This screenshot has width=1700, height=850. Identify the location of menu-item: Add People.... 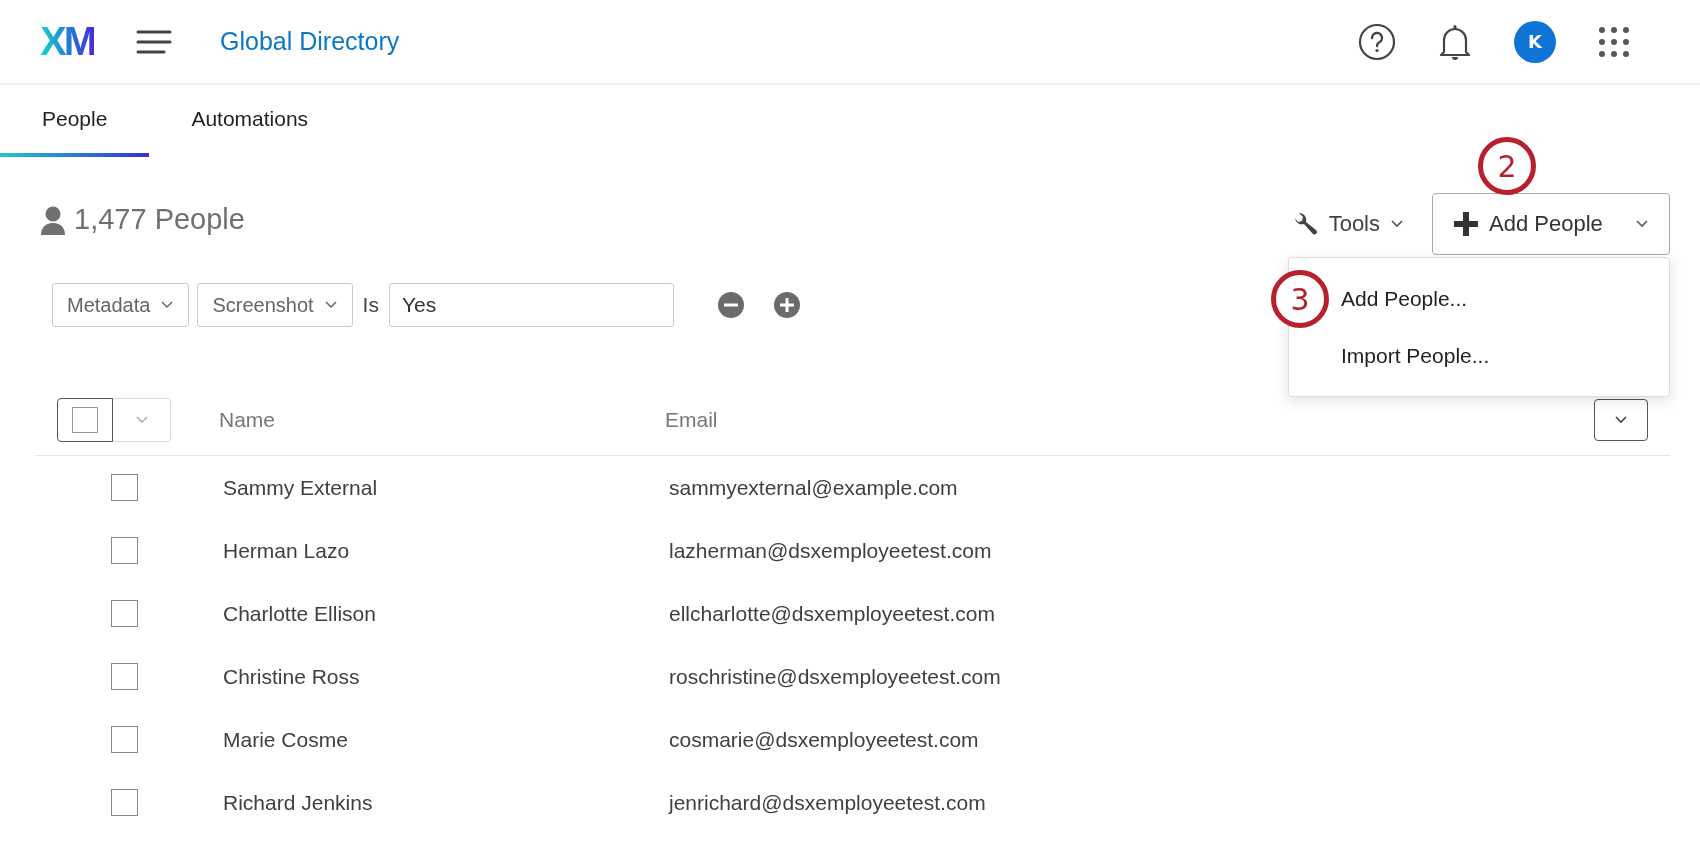
(1404, 298).